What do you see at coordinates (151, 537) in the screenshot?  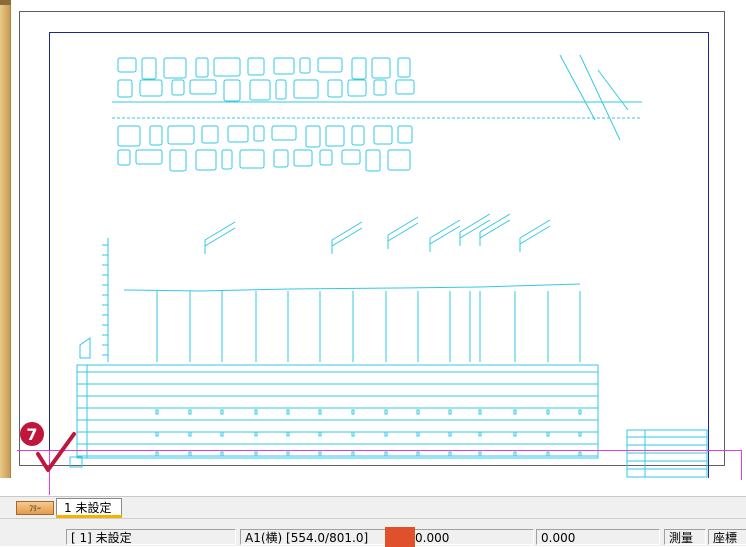 I see `status-layer: [ 1] 未設定` at bounding box center [151, 537].